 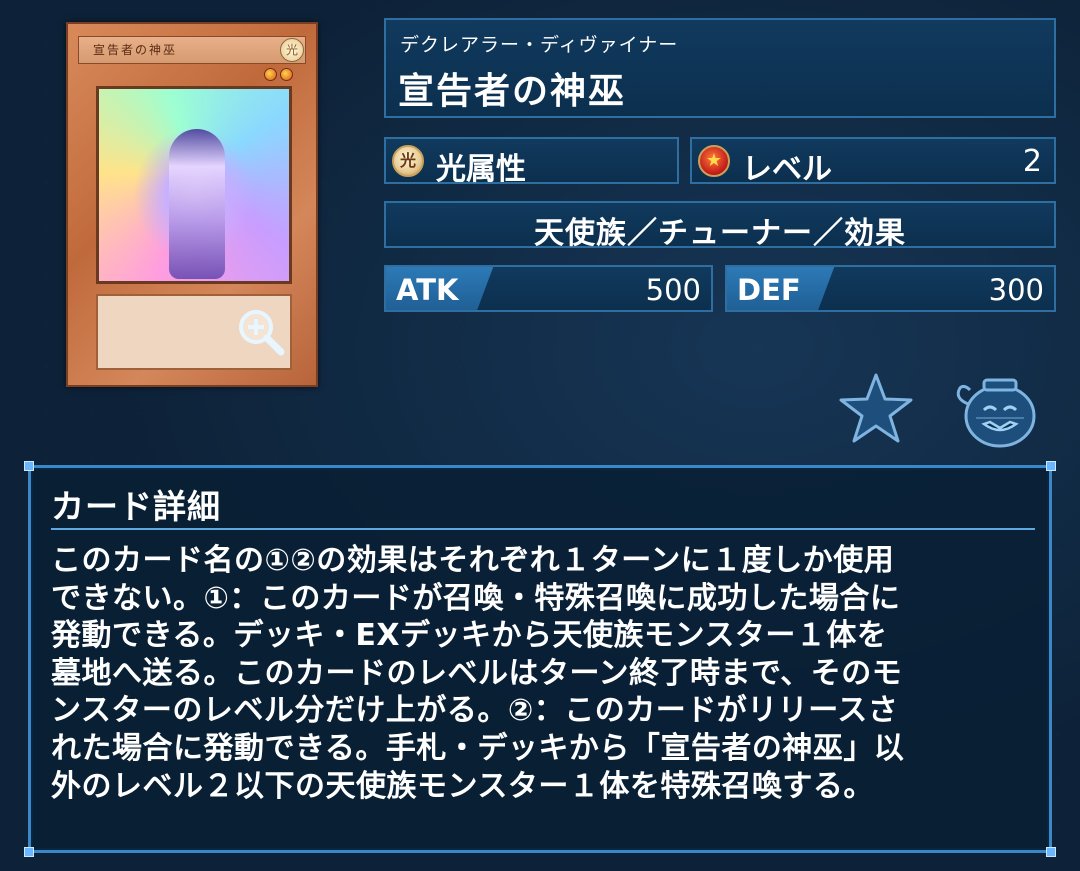 What do you see at coordinates (890, 288) in the screenshot?
I see `def-panel: DEF 300` at bounding box center [890, 288].